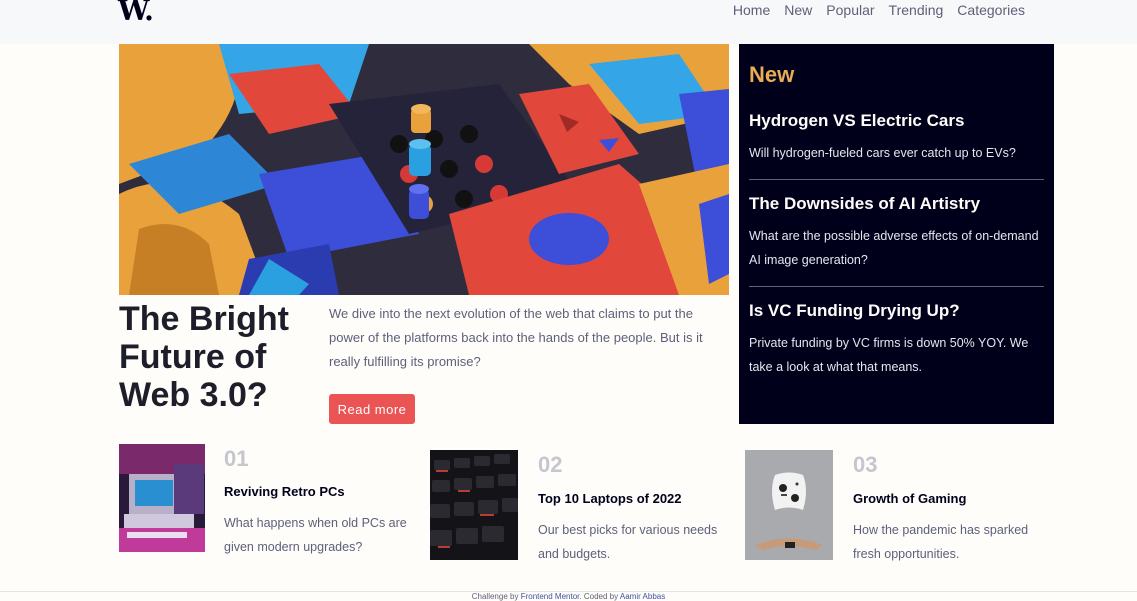 The image size is (1137, 601). What do you see at coordinates (865, 464) in the screenshot?
I see `card-number: 03` at bounding box center [865, 464].